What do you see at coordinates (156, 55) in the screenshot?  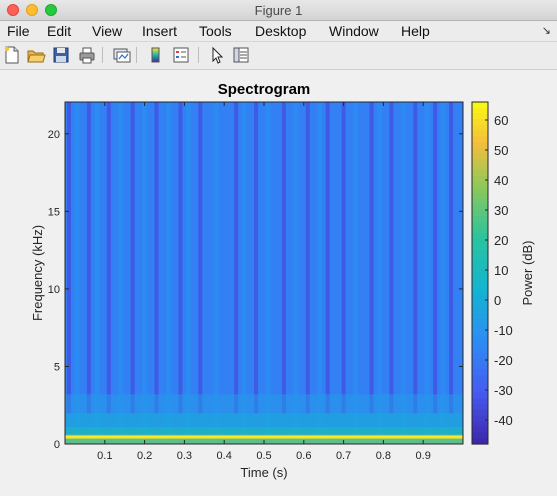 I see `insert-colorbar-icon` at bounding box center [156, 55].